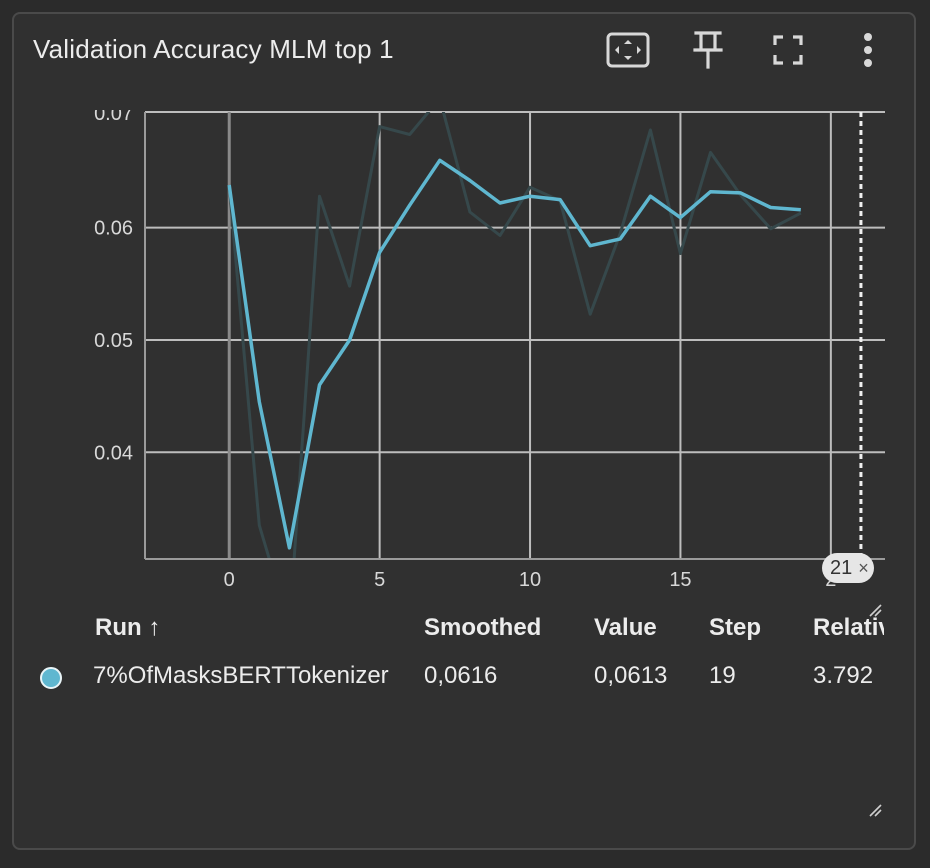  I want to click on x-tick-label: 0, so click(229, 580).